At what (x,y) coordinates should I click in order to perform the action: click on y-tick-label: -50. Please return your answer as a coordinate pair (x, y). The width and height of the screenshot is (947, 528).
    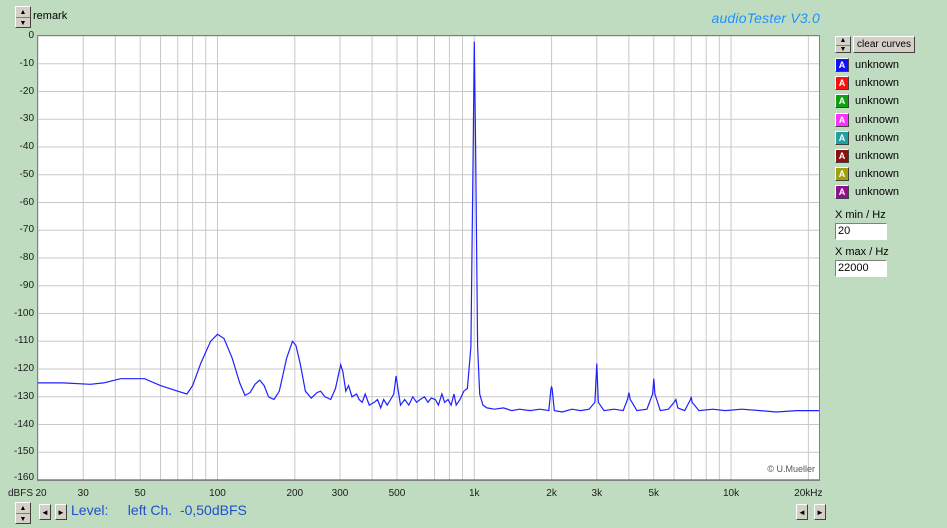
    Looking at the image, I should click on (26, 174).